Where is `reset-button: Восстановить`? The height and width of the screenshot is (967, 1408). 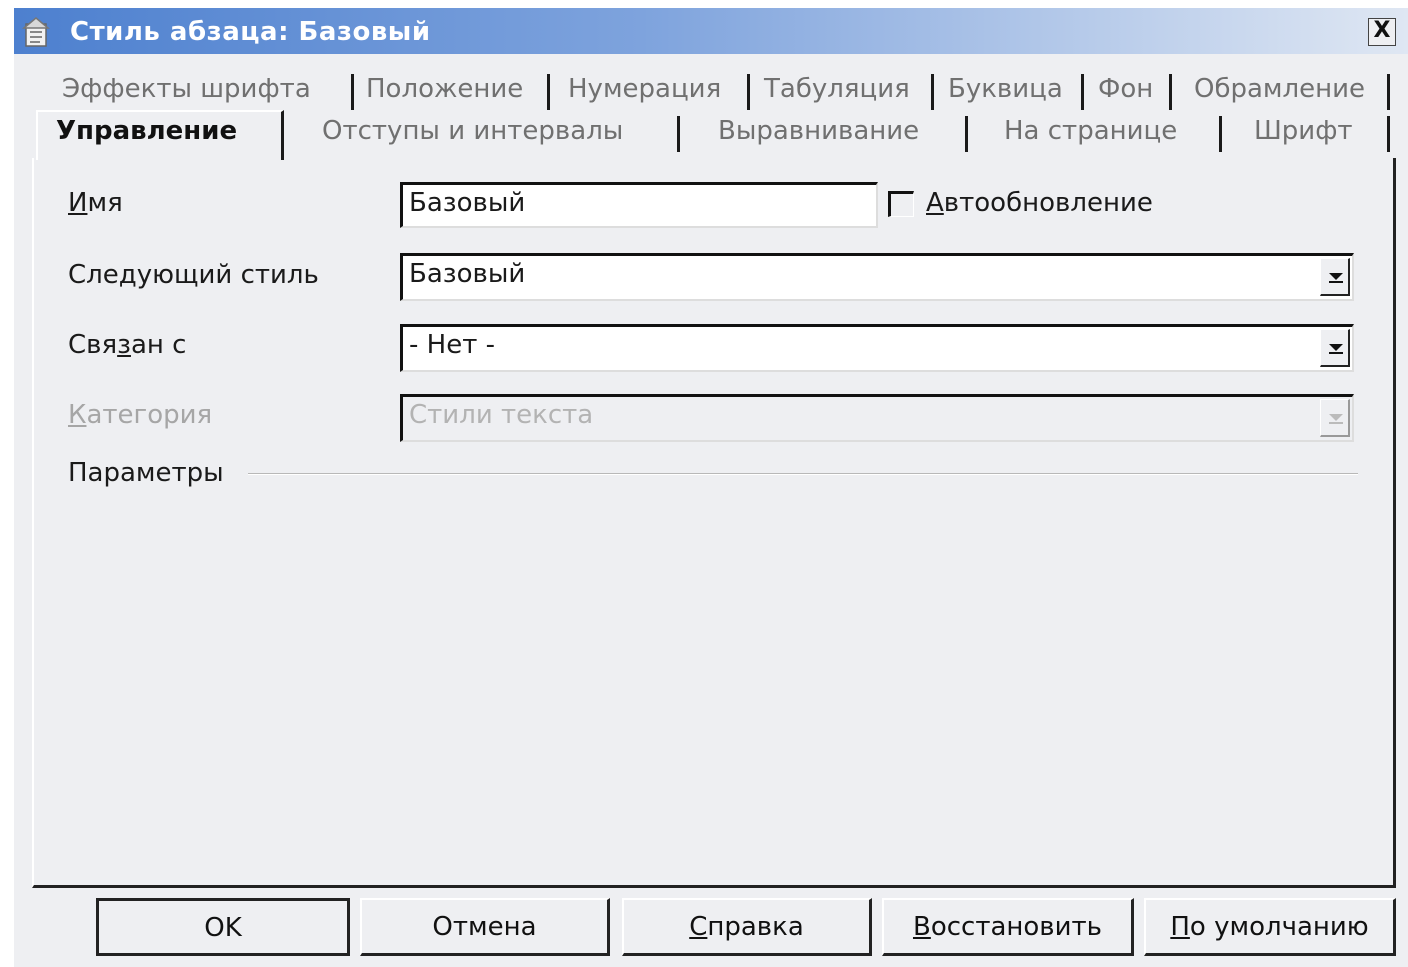
reset-button: Восстановить is located at coordinates (1008, 927).